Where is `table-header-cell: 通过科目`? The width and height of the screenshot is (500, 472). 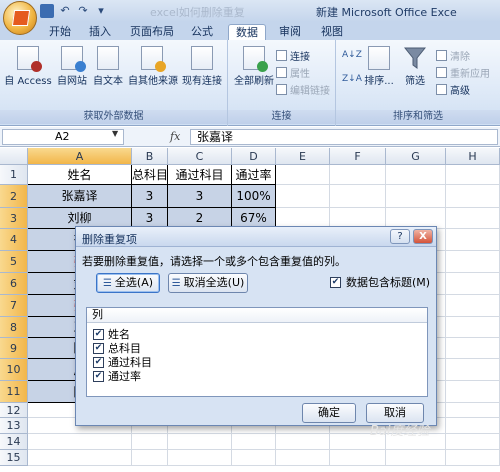
table-header-cell: 通过科目 is located at coordinates (200, 175).